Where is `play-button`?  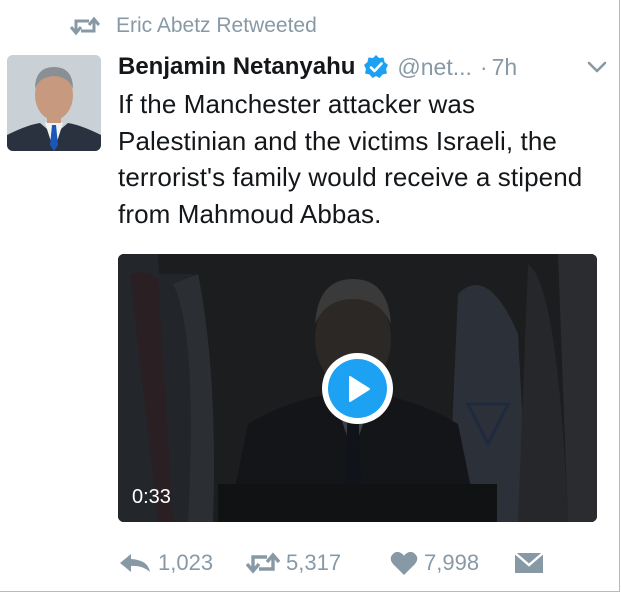 play-button is located at coordinates (357, 388).